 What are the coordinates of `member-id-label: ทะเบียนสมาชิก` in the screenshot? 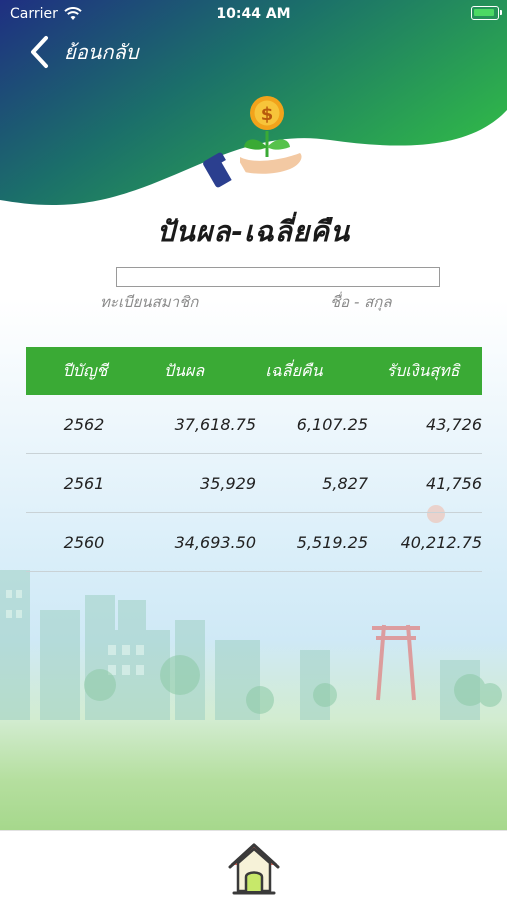 It's located at (149, 302).